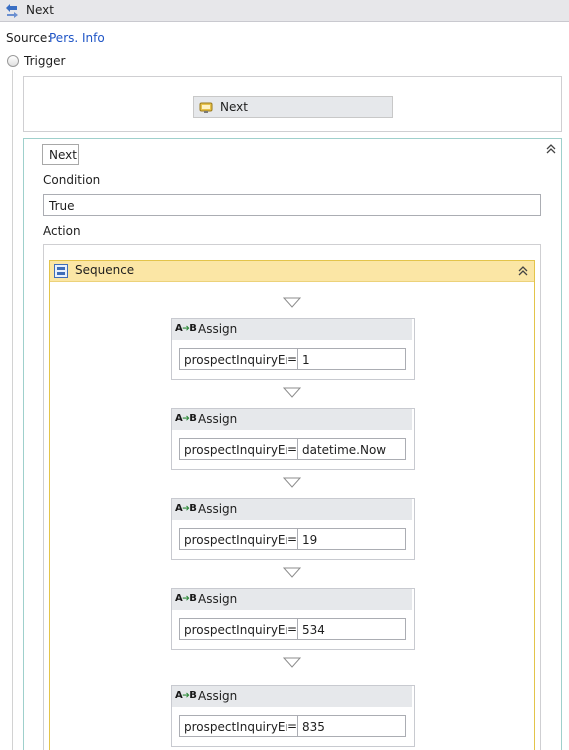 Image resolution: width=569 pixels, height=750 pixels. What do you see at coordinates (77, 38) in the screenshot?
I see `source-state-link: Pers. Info` at bounding box center [77, 38].